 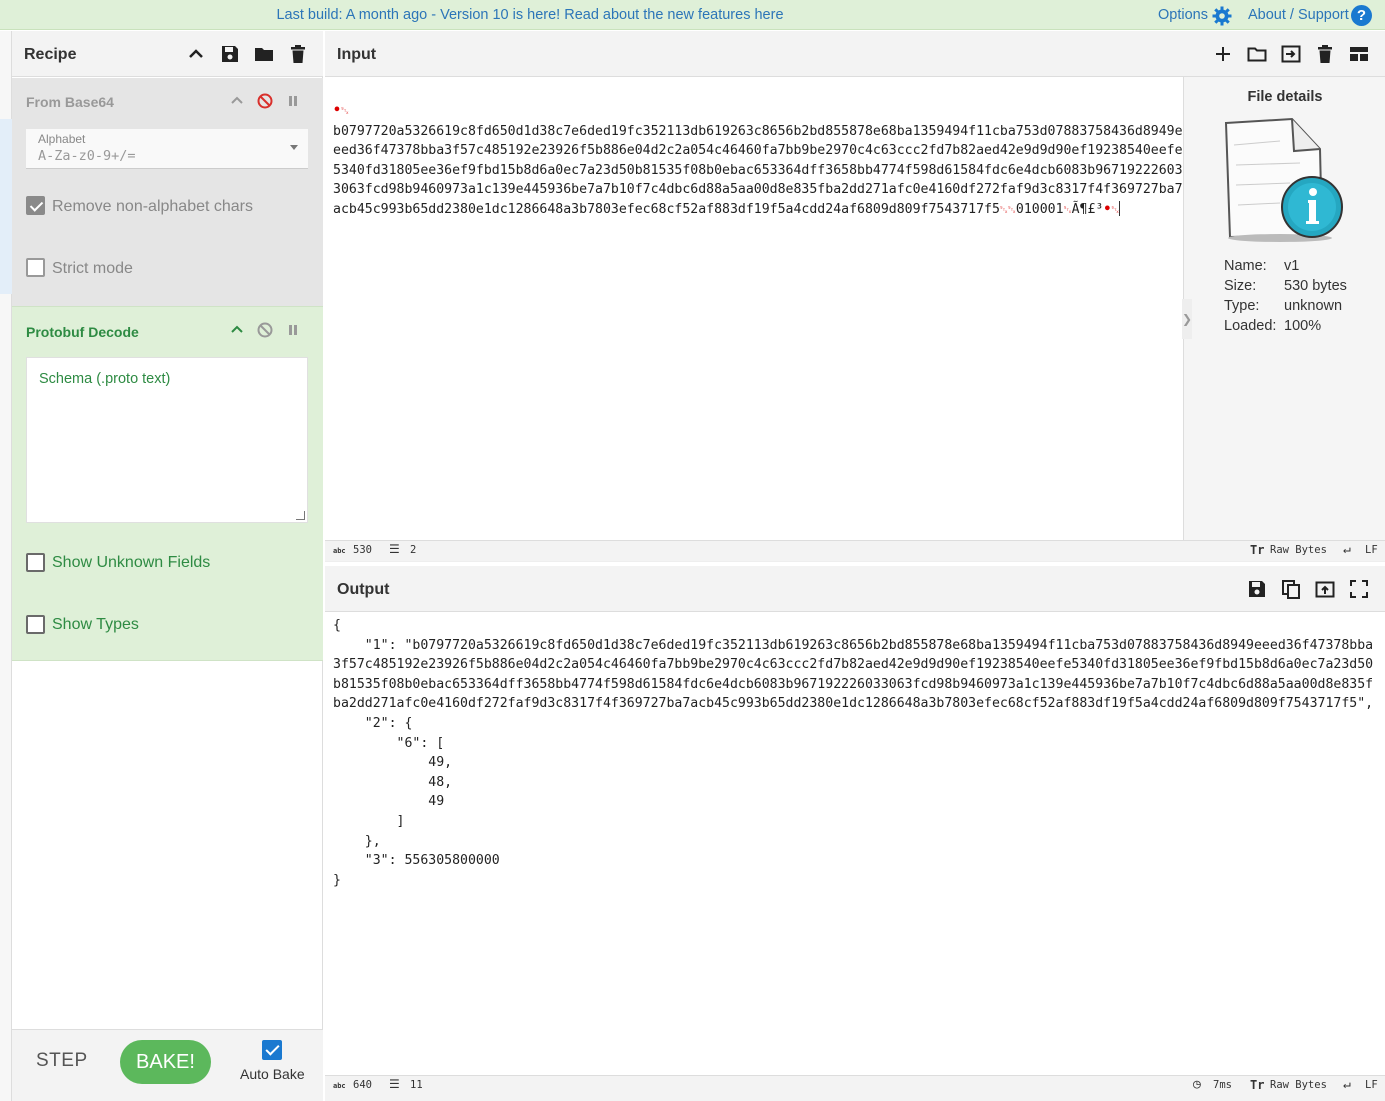 I want to click on strict-mode-checkbox, so click(x=35, y=267).